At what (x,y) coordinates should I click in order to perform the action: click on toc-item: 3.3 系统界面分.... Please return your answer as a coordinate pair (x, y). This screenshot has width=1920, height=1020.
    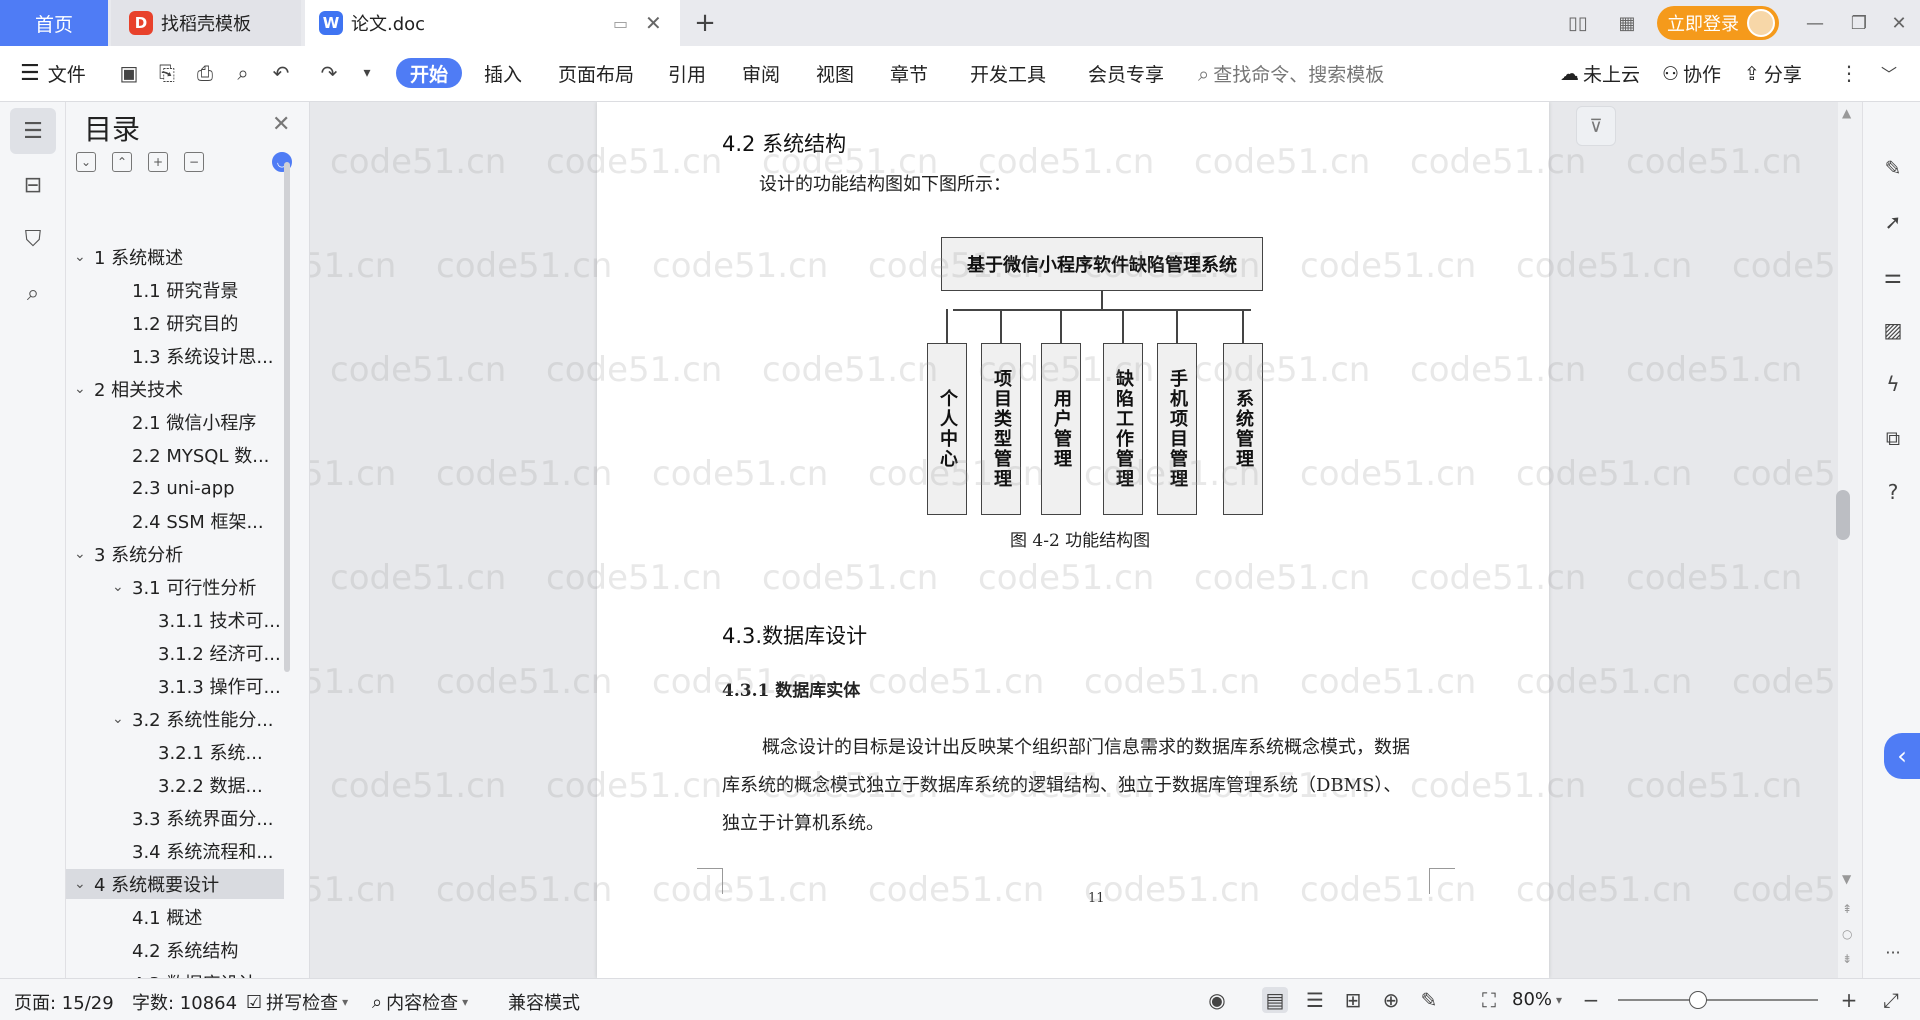
    Looking at the image, I should click on (175, 818).